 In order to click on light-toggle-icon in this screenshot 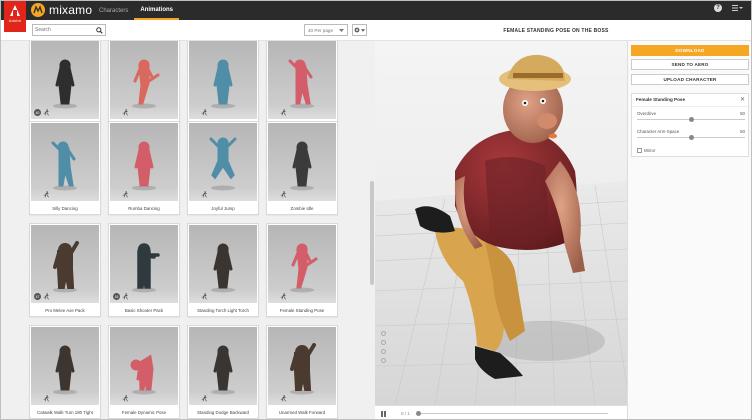, I will do `click(383, 360)`.